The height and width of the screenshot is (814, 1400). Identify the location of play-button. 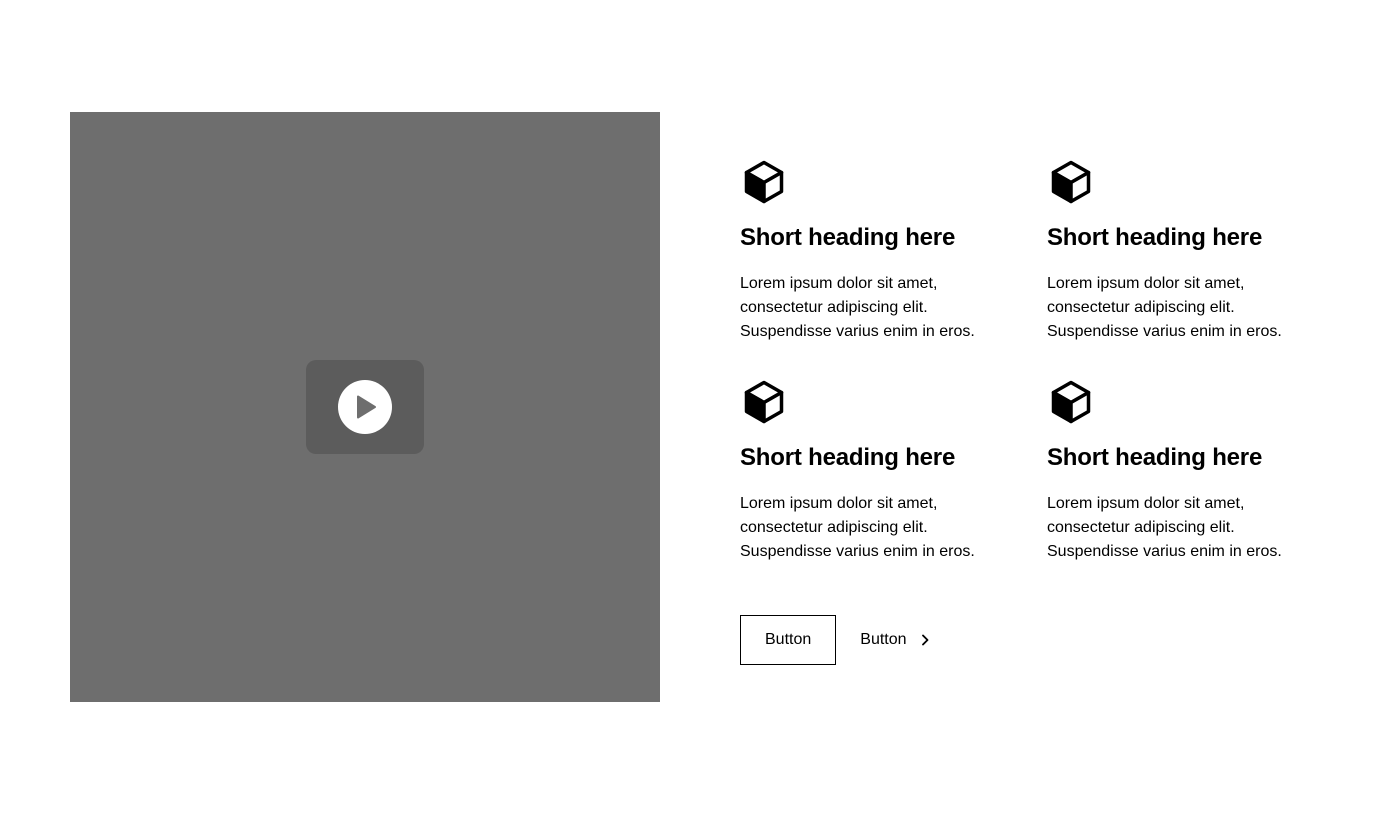
(365, 407).